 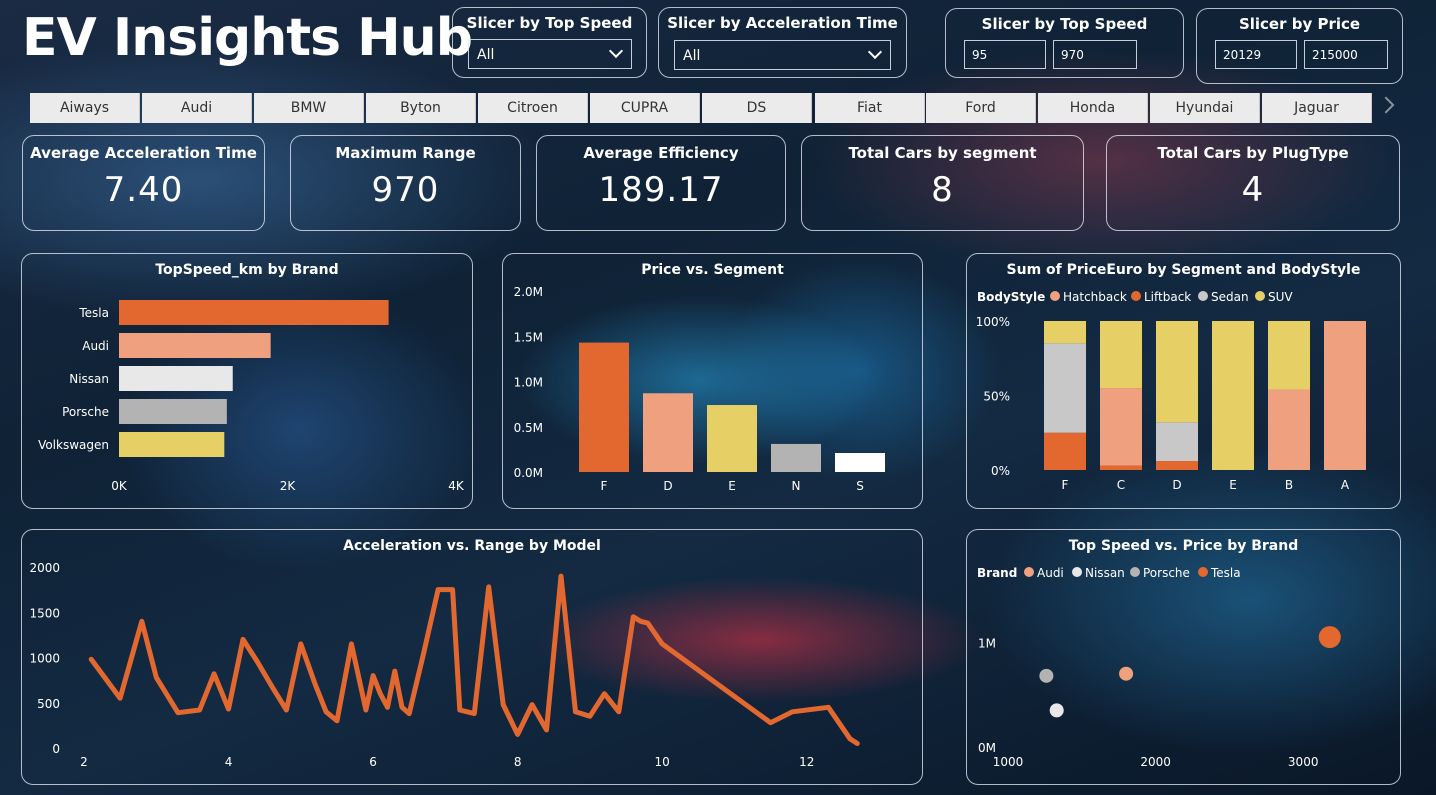 What do you see at coordinates (782, 23) in the screenshot?
I see `slicer-title: Slicer by Acceleration Time` at bounding box center [782, 23].